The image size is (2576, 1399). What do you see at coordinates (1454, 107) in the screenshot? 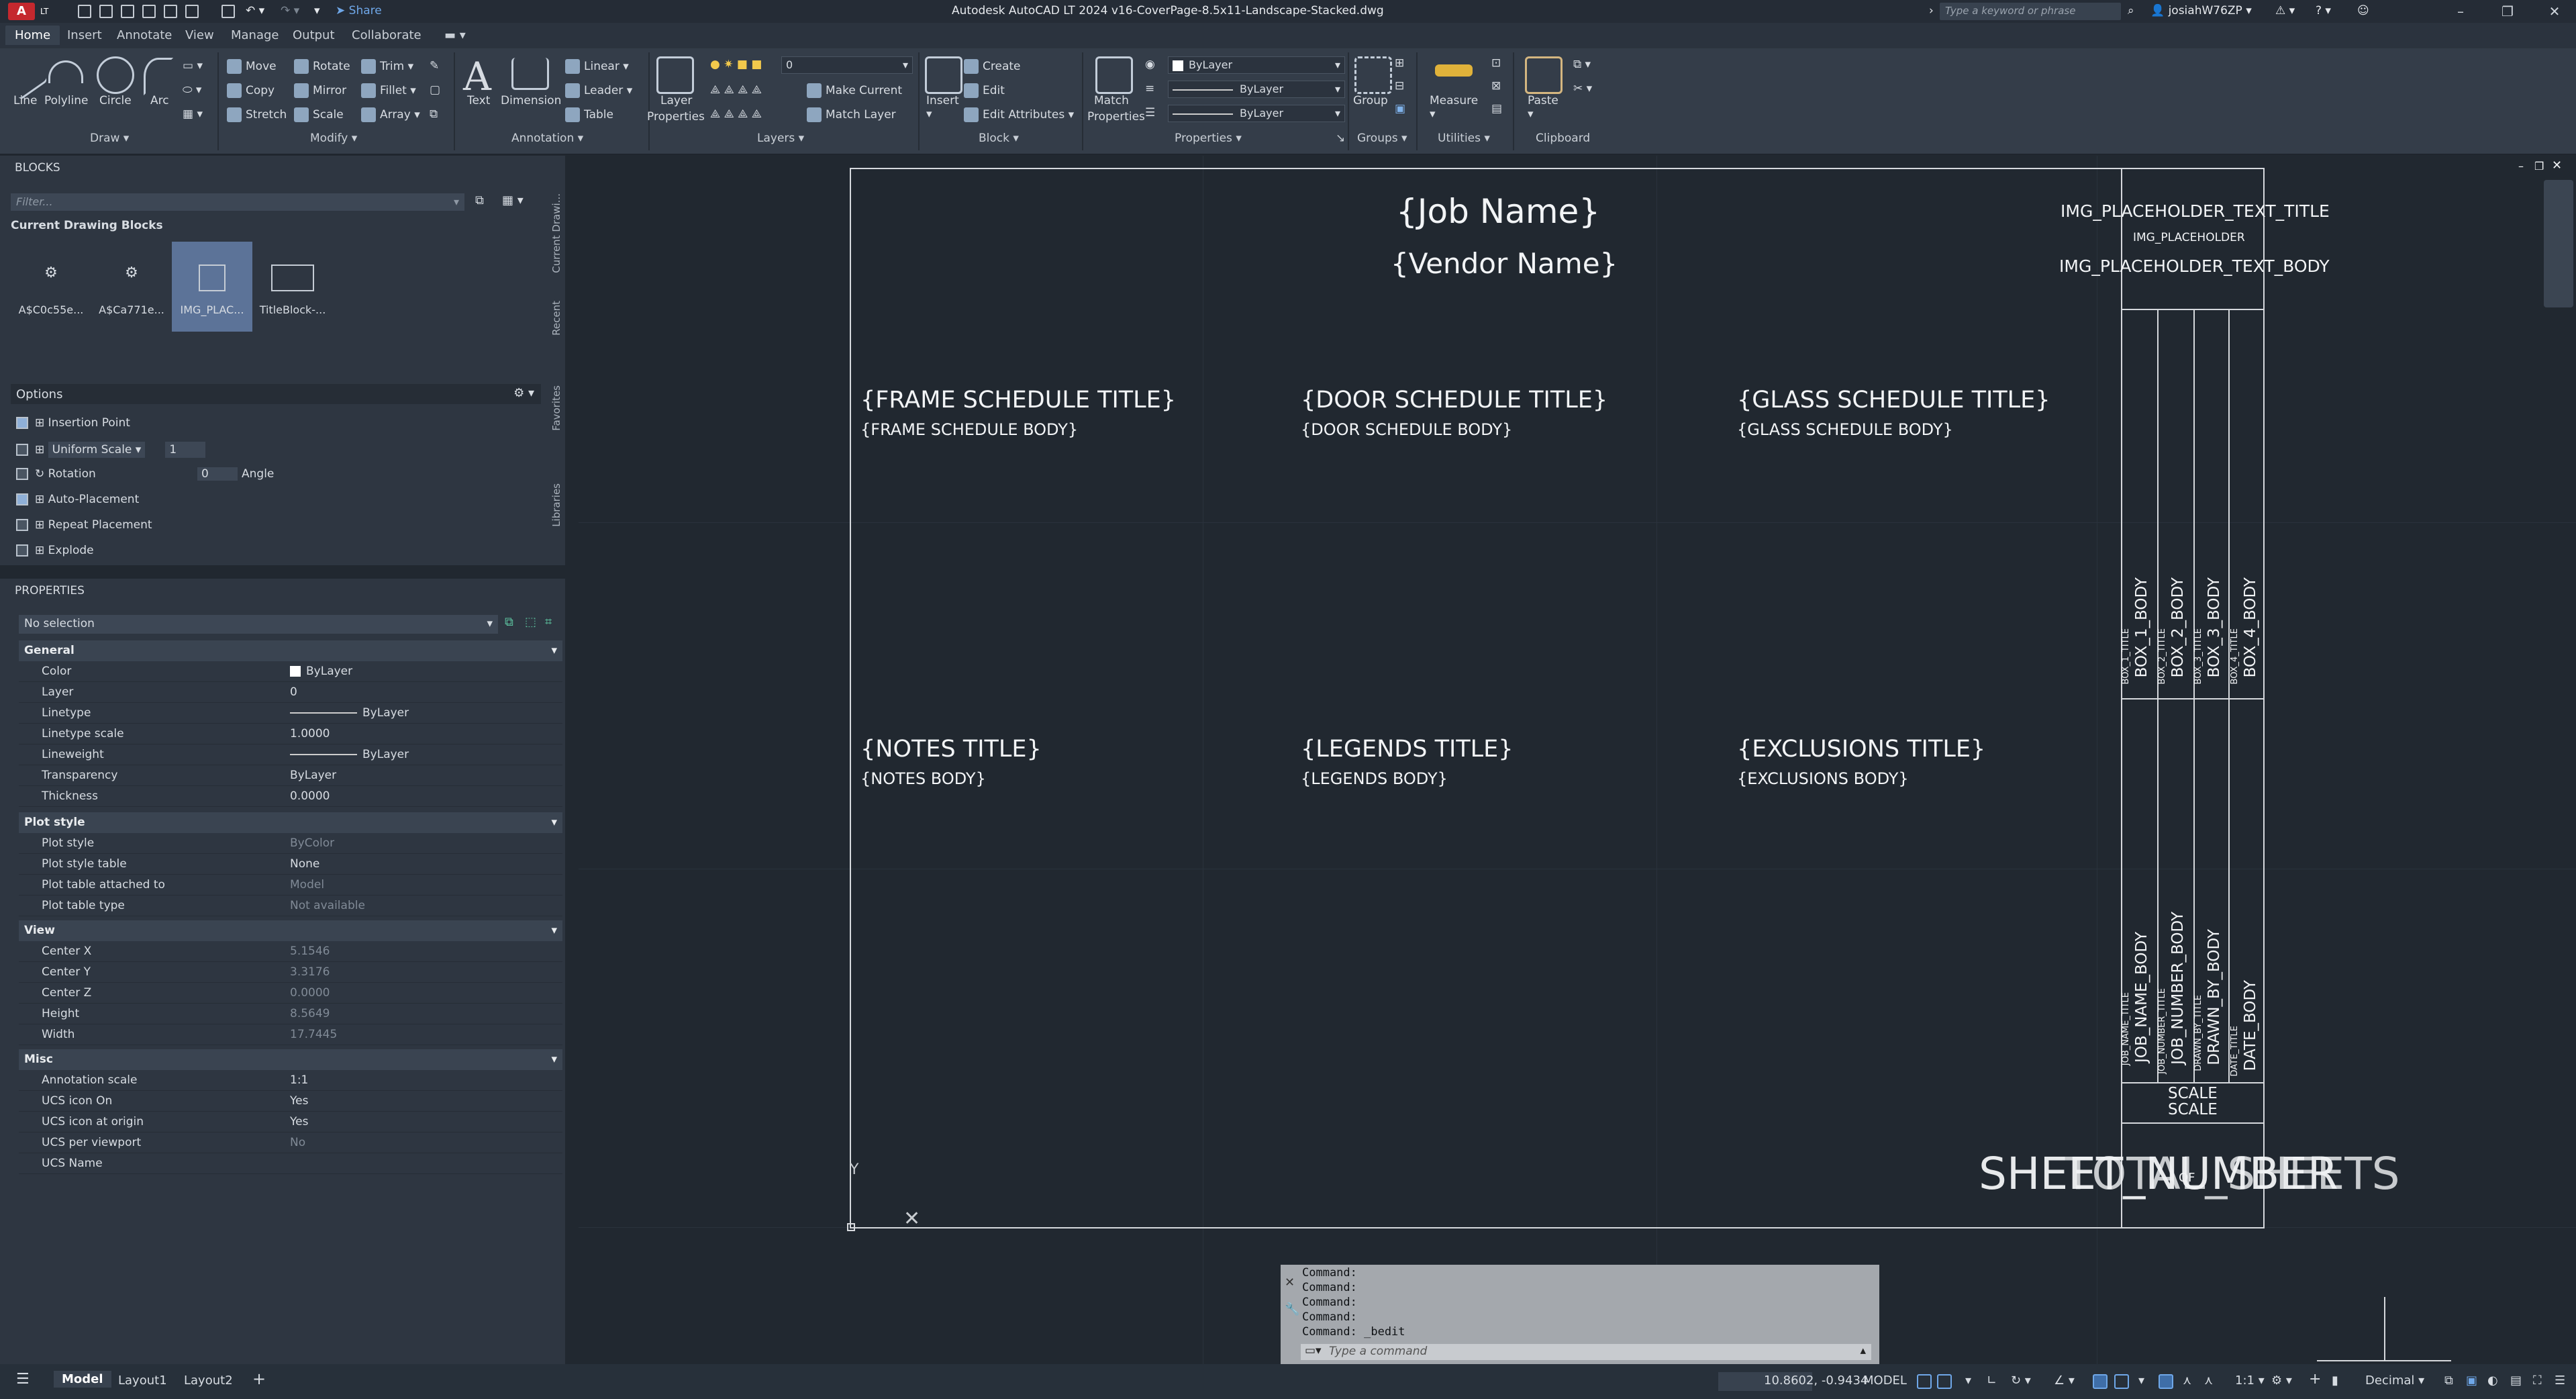
I see `measure-button: Measure ▾` at bounding box center [1454, 107].